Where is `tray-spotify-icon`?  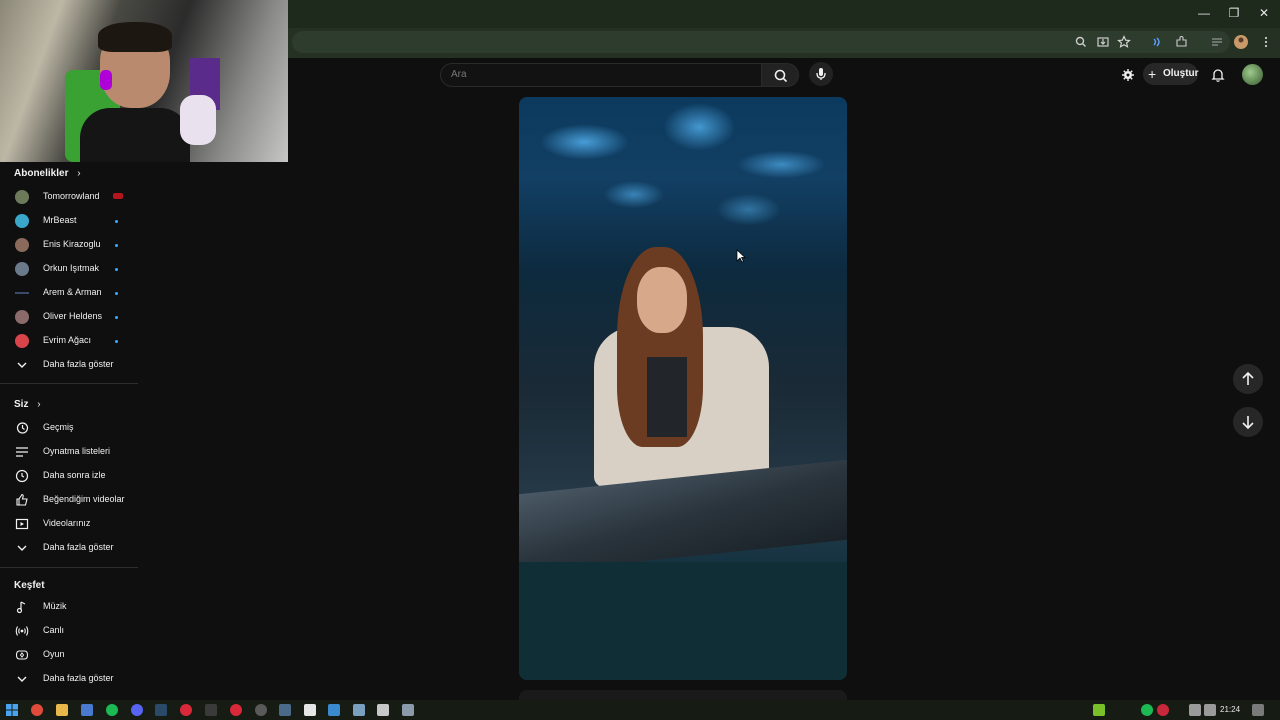
tray-spotify-icon is located at coordinates (1147, 710).